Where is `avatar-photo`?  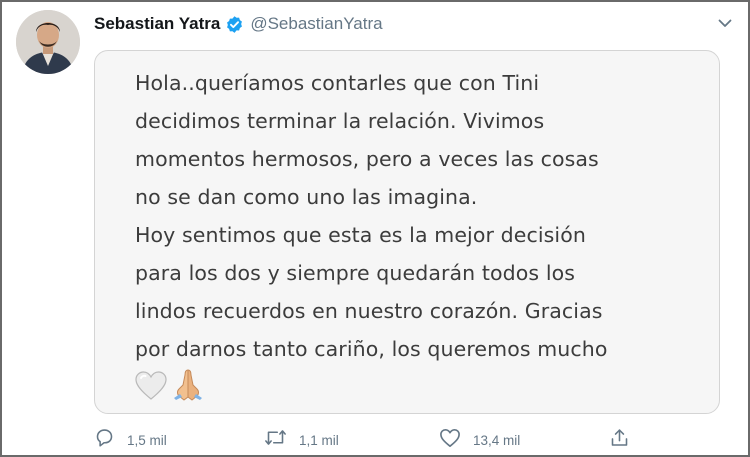
avatar-photo is located at coordinates (48, 42).